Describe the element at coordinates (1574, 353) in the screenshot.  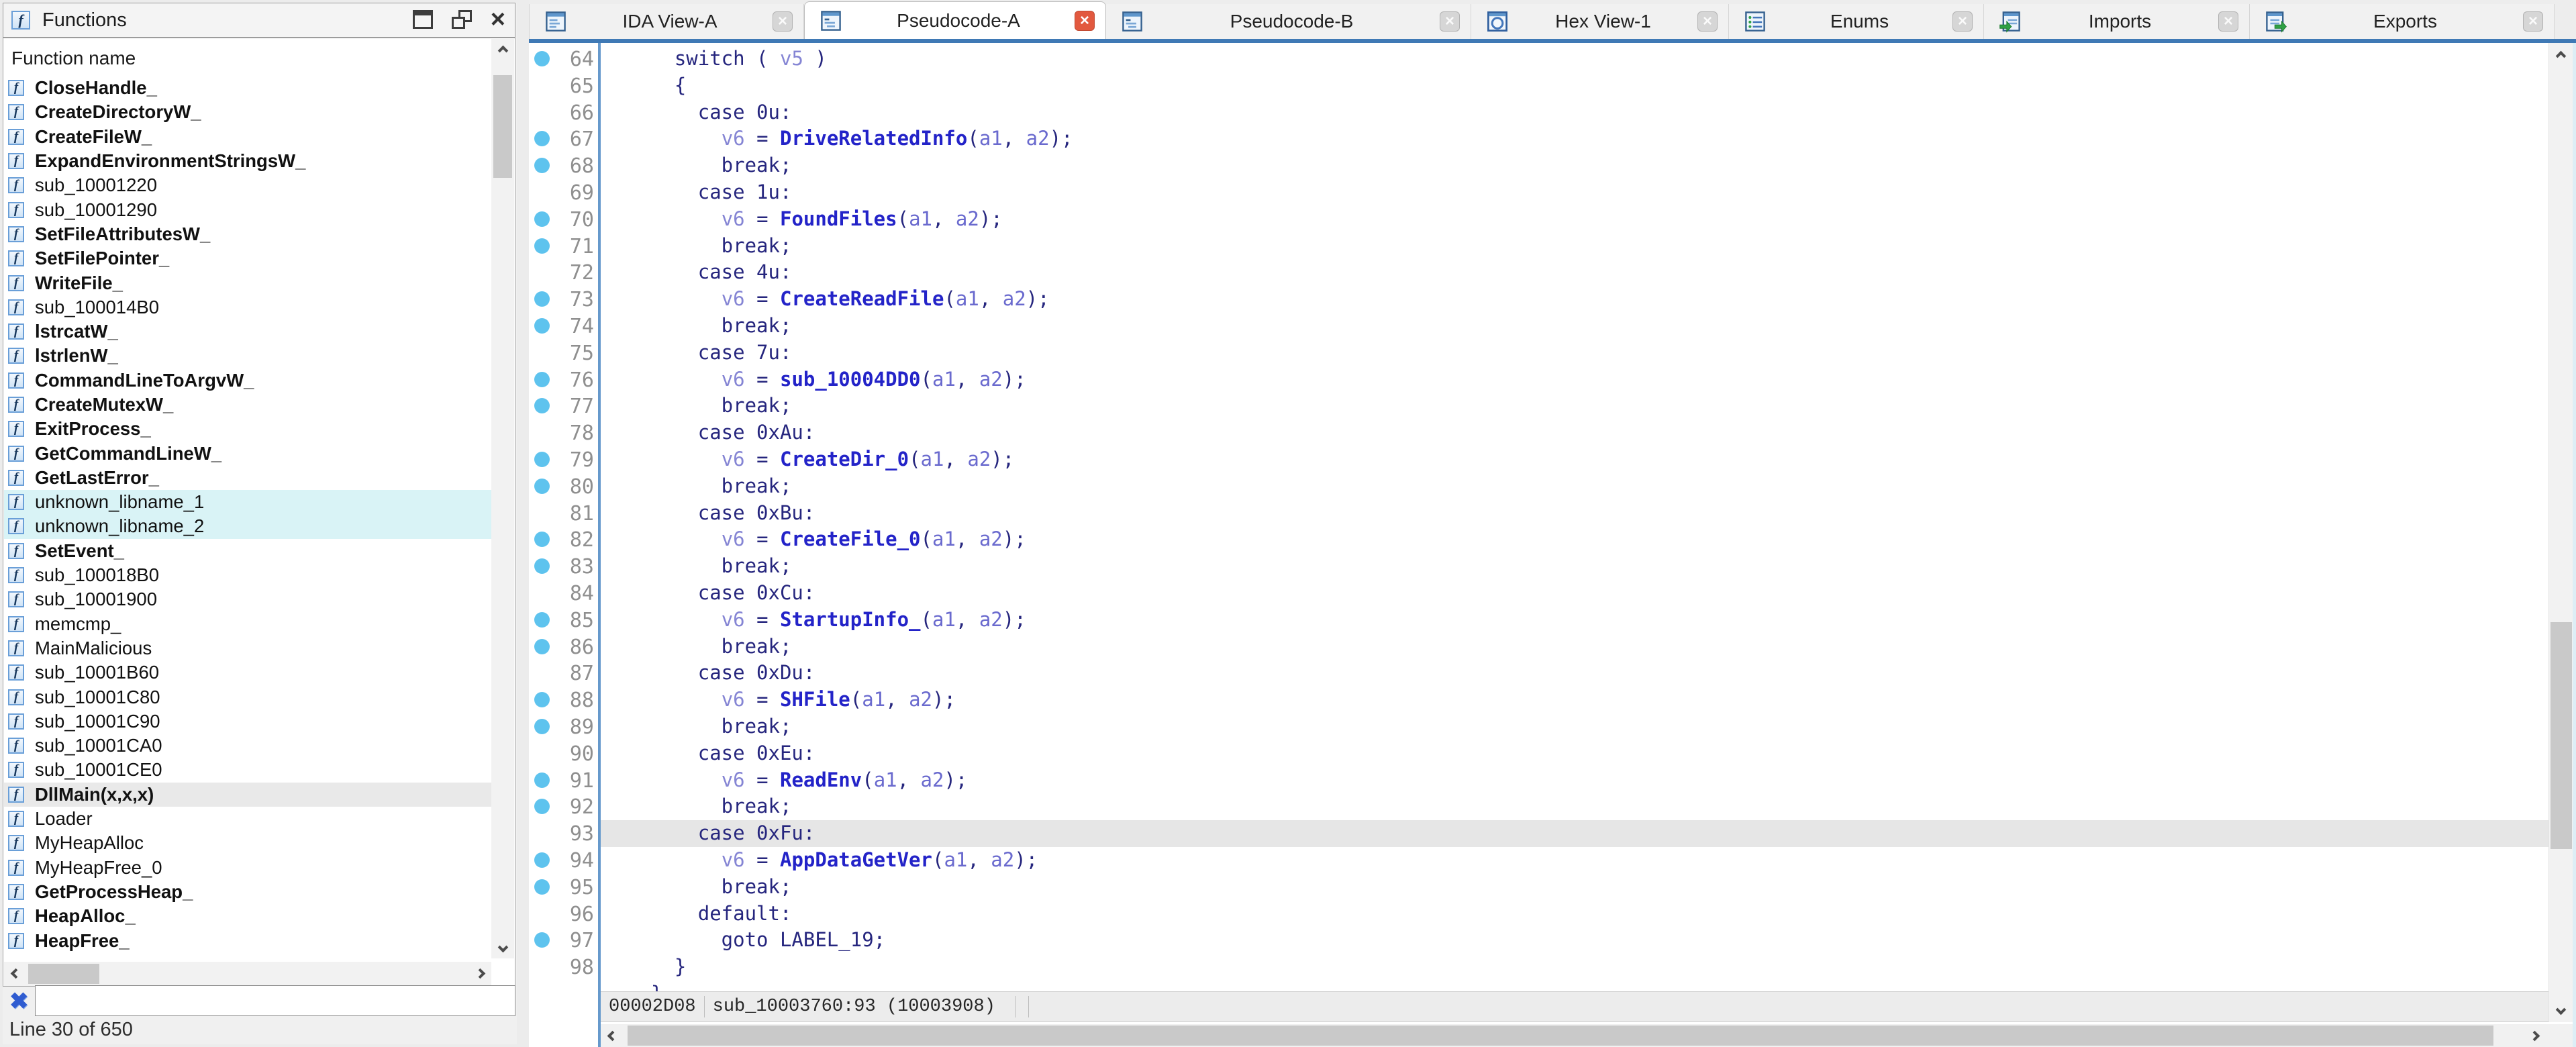
I see `code-line: case 7u:` at that location.